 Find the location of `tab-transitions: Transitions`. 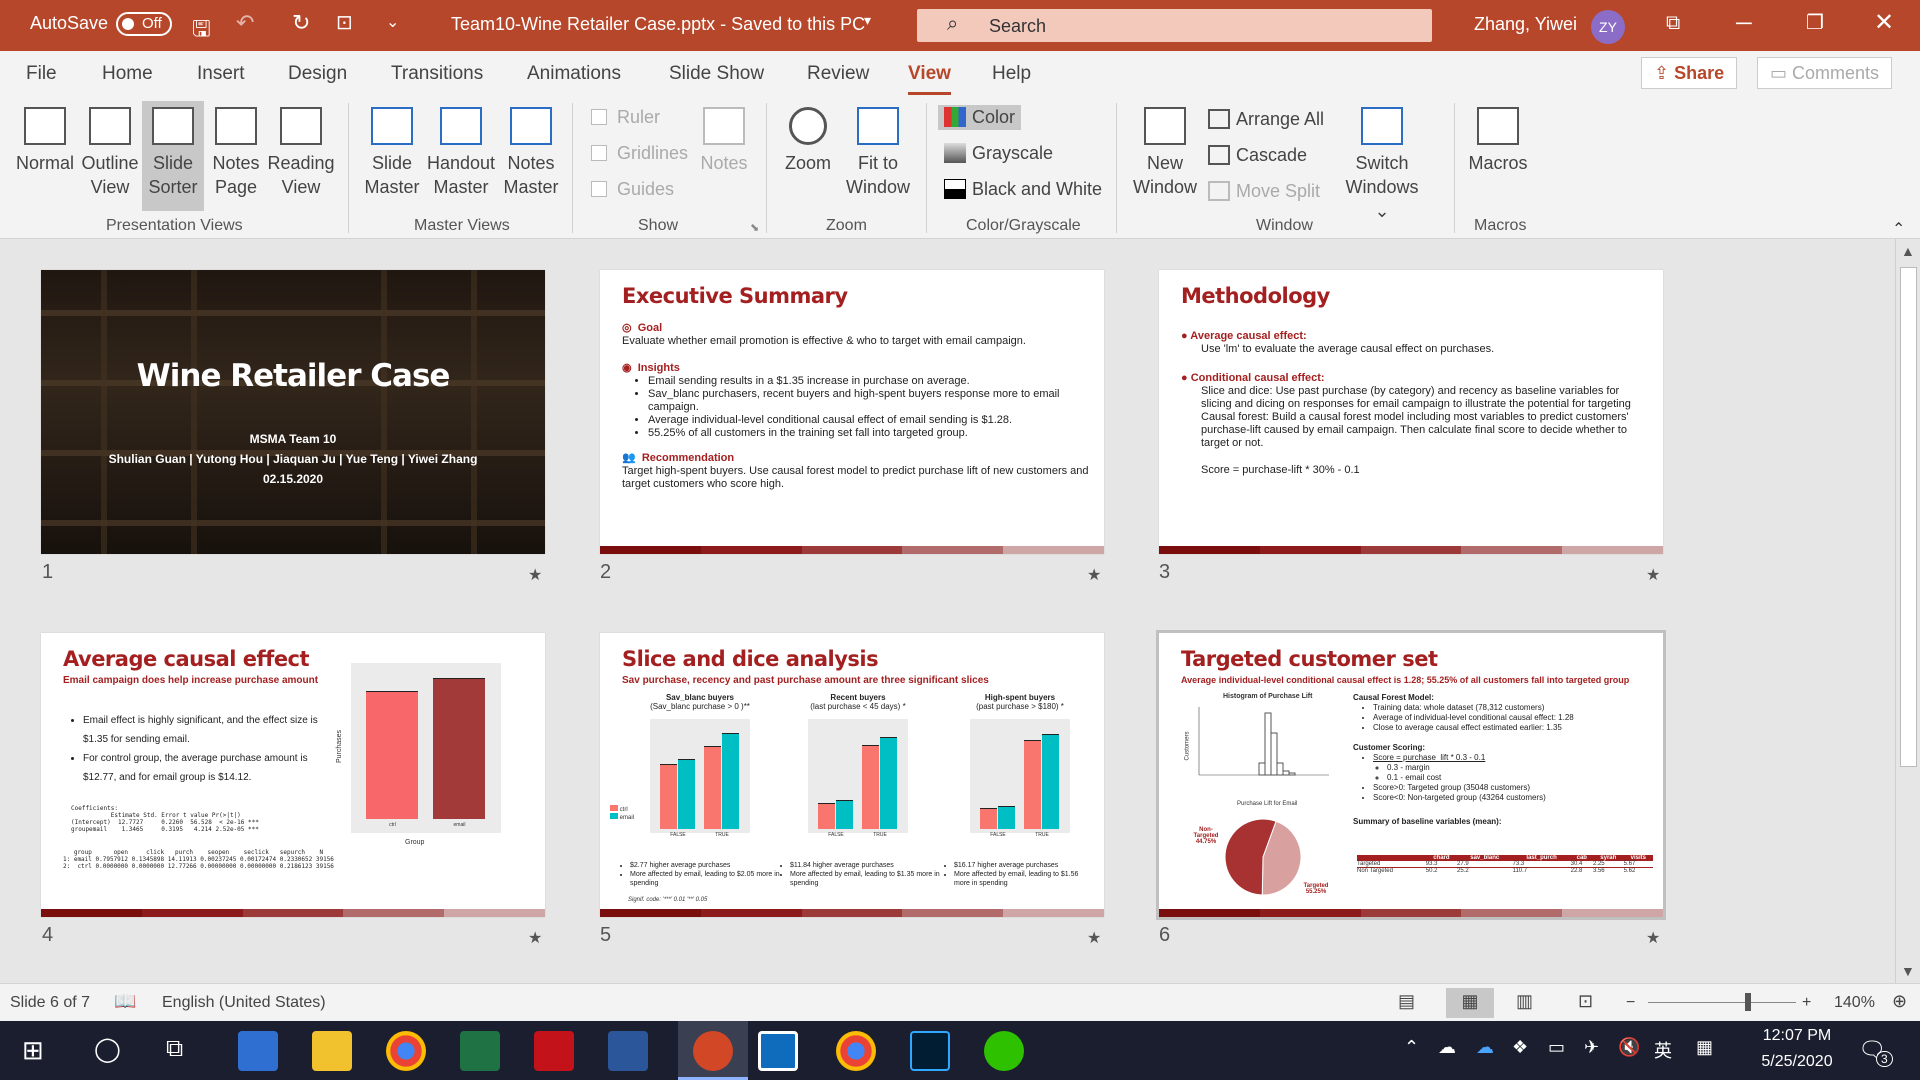

tab-transitions: Transitions is located at coordinates (437, 74).